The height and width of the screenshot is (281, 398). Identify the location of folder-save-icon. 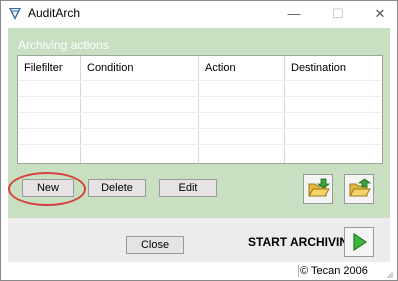
(360, 187).